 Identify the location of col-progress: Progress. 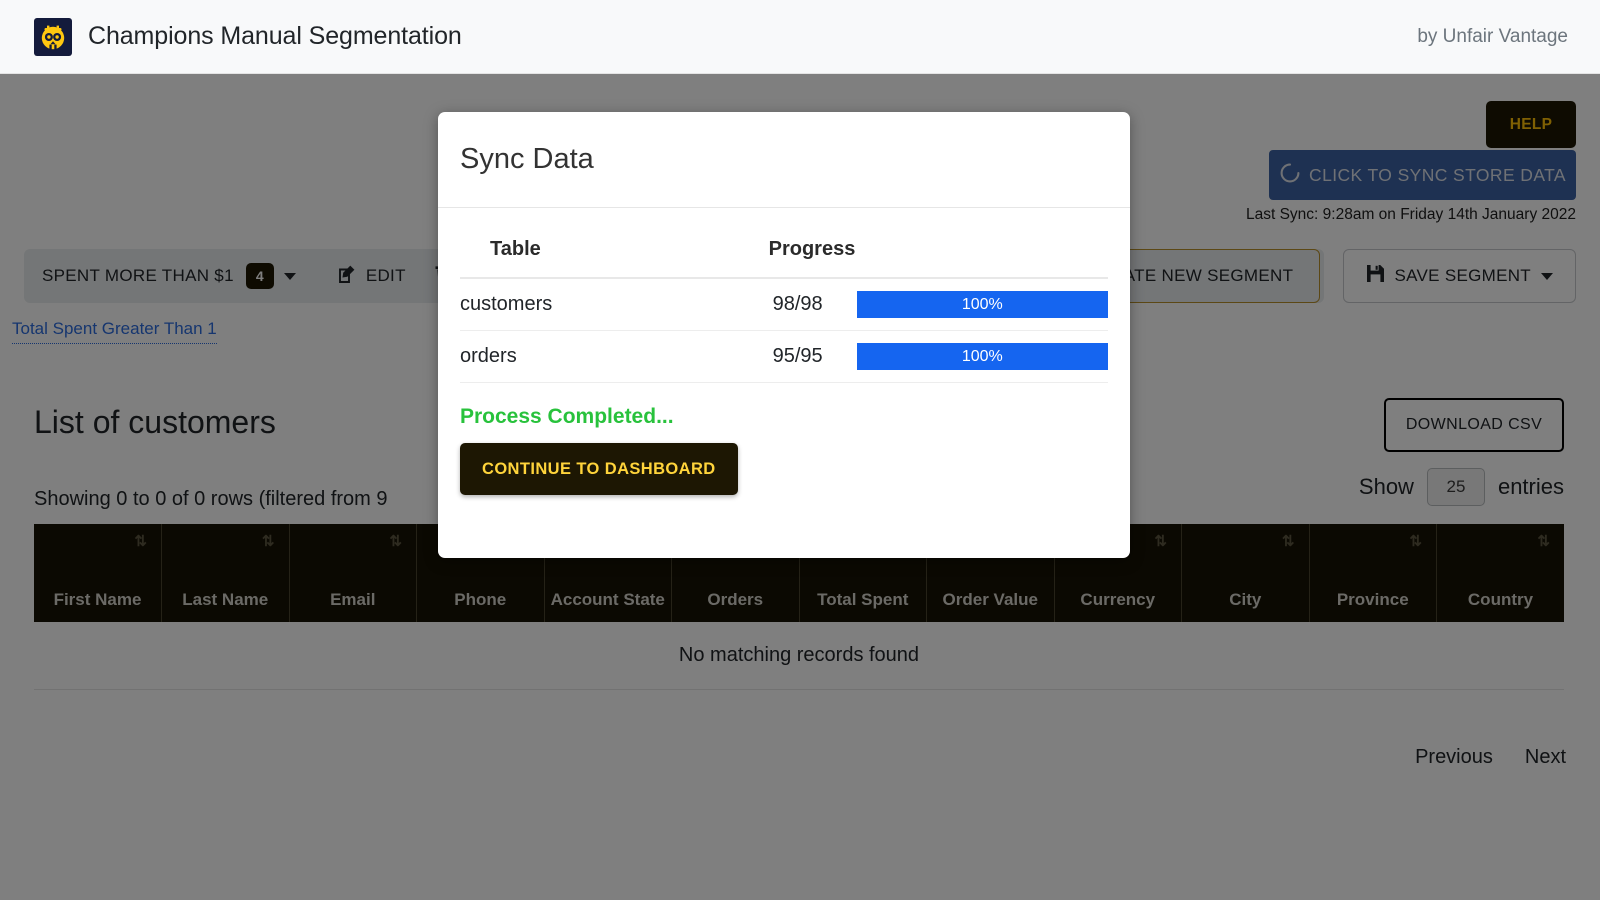
(923, 254).